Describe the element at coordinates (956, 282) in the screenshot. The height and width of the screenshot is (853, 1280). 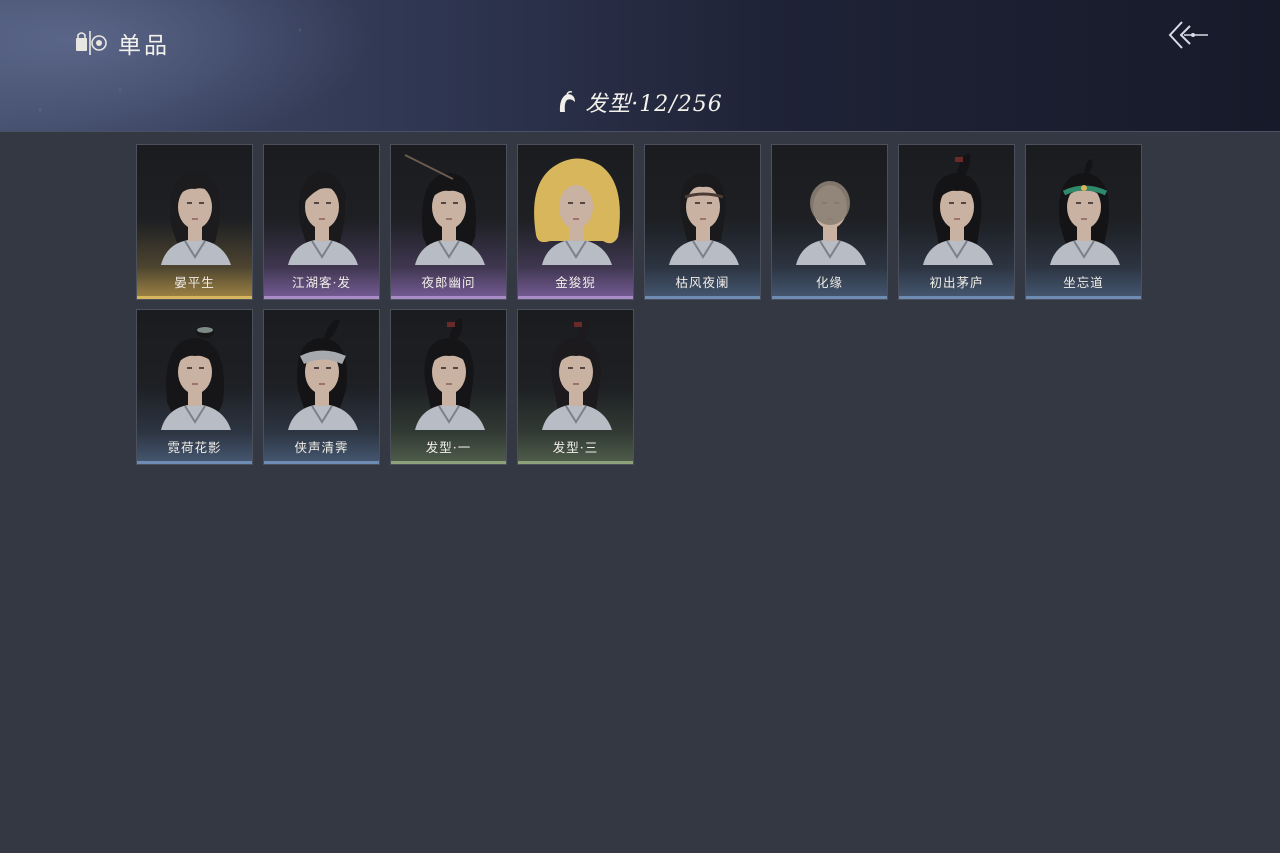
I see `item-label: 初出茅庐` at that location.